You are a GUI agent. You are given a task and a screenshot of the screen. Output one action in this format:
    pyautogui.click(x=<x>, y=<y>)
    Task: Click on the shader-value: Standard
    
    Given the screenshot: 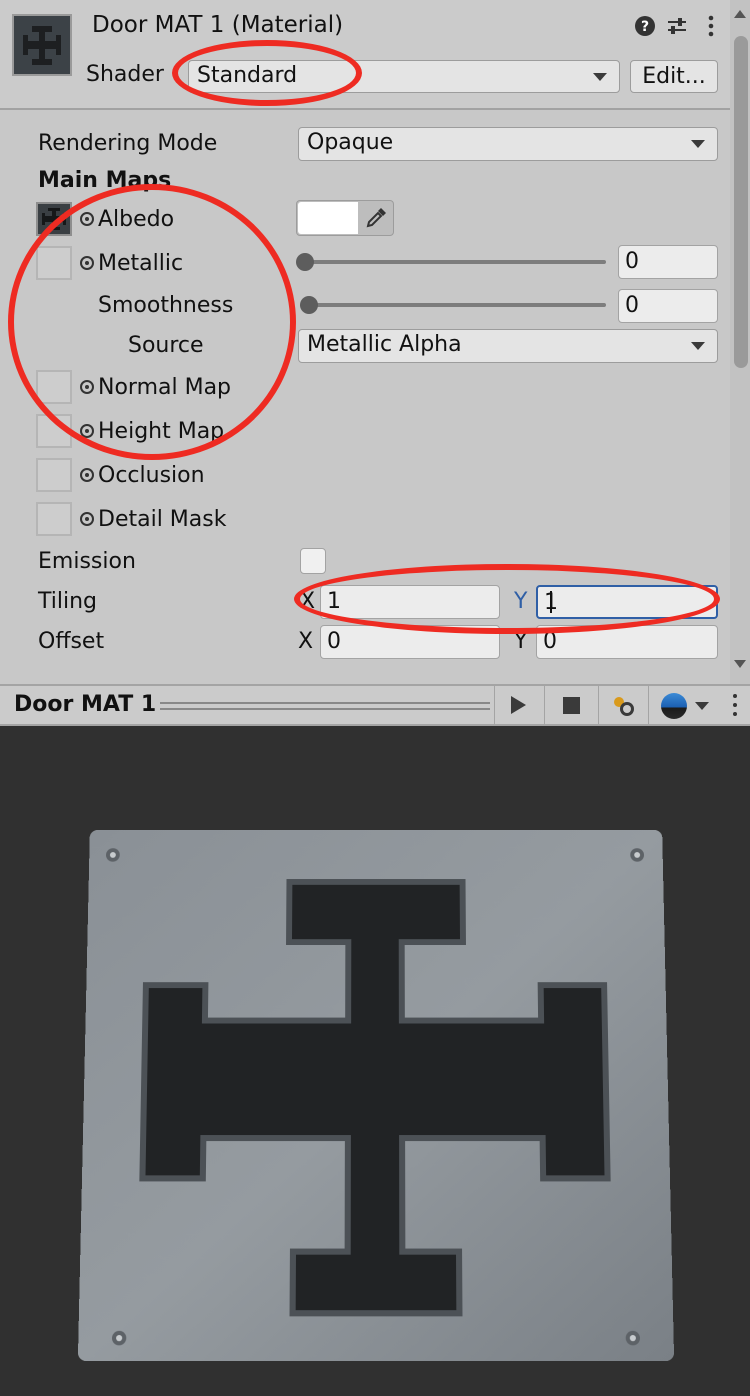 What is the action you would take?
    pyautogui.click(x=247, y=75)
    